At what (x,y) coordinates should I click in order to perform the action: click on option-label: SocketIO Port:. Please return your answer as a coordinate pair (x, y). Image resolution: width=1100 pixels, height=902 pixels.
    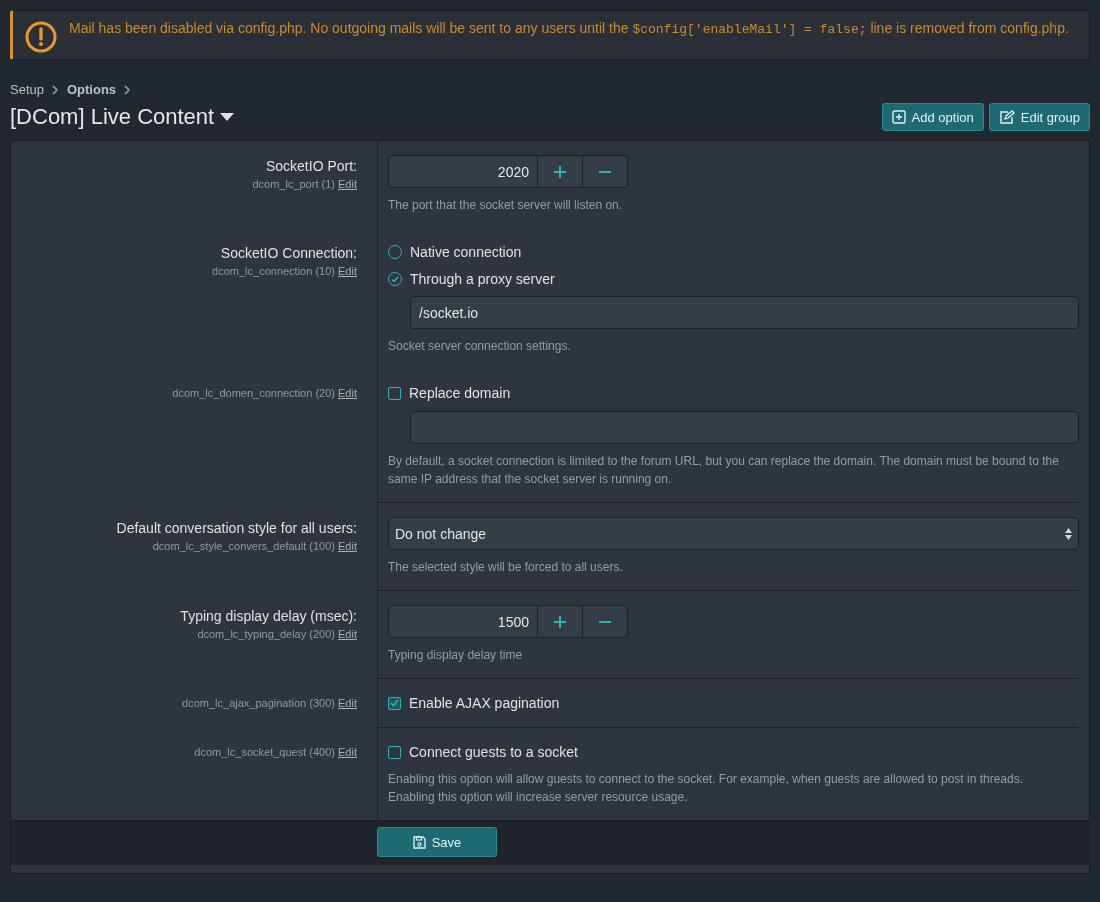
    Looking at the image, I should click on (310, 166).